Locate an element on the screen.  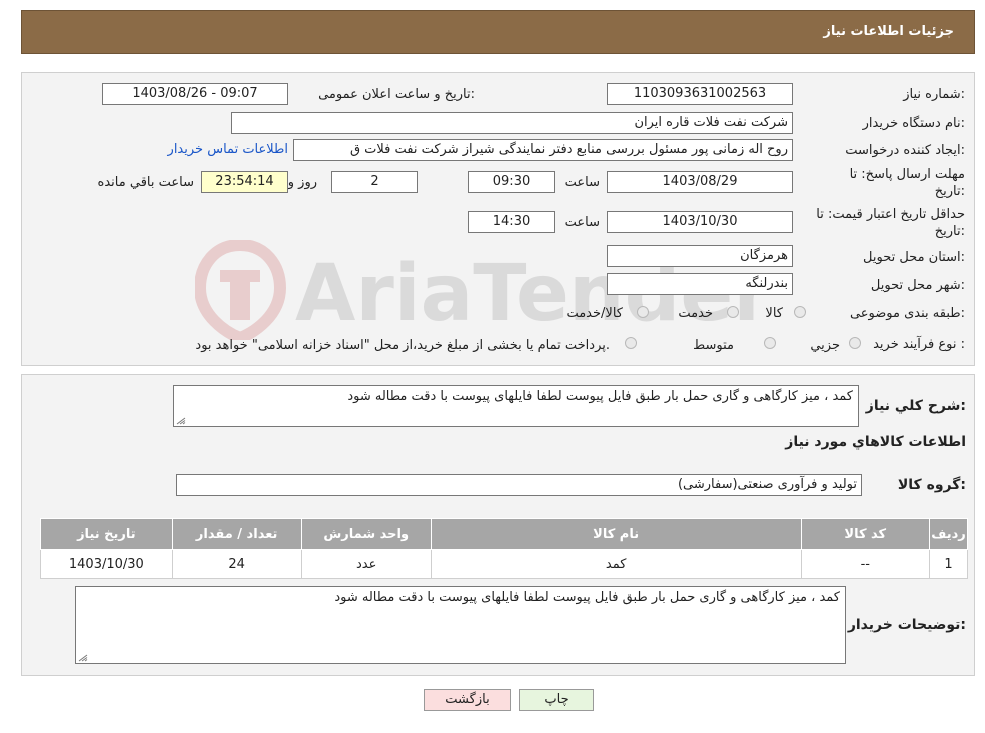
col-date-header: تاریخ نیاز is located at coordinates (106, 534).